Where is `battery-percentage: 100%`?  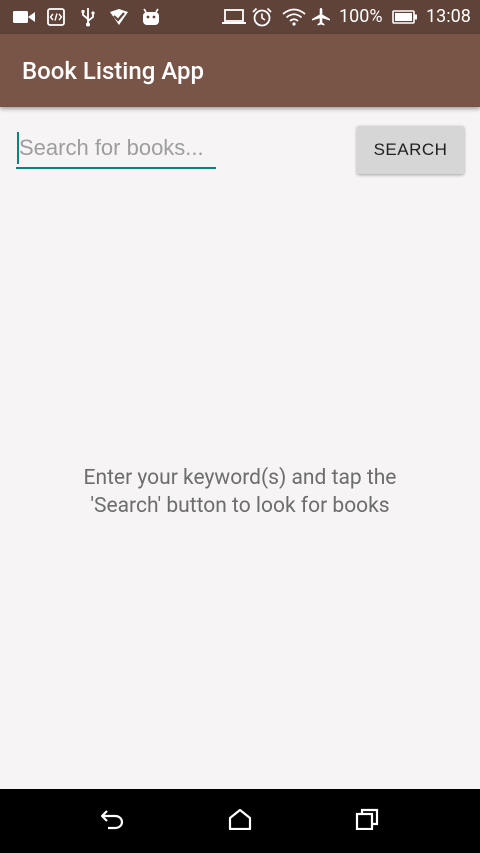
battery-percentage: 100% is located at coordinates (361, 16).